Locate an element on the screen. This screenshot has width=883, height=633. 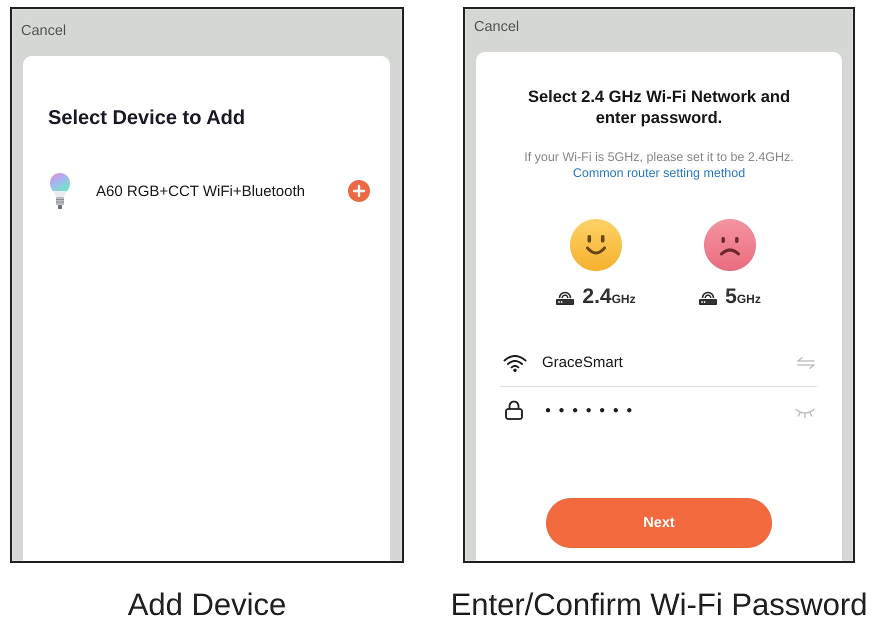
wifi-icon is located at coordinates (515, 363).